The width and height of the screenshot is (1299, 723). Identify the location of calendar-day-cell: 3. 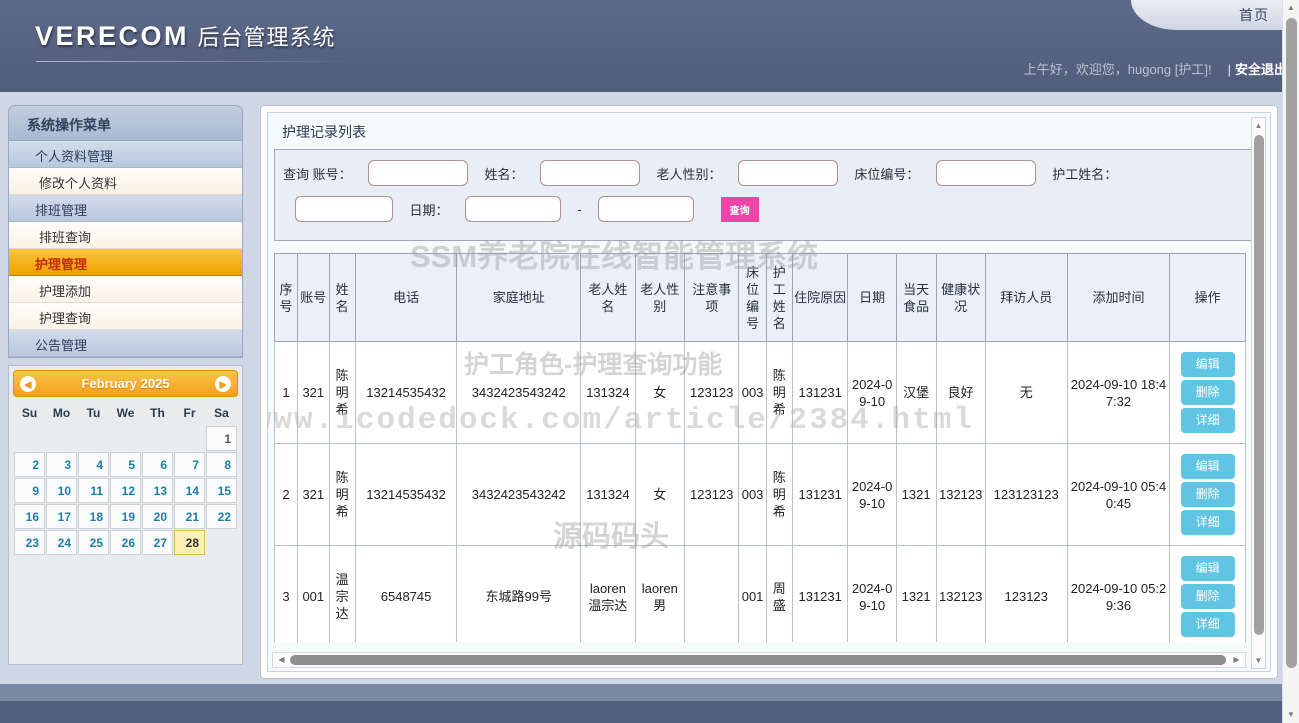
(61, 464).